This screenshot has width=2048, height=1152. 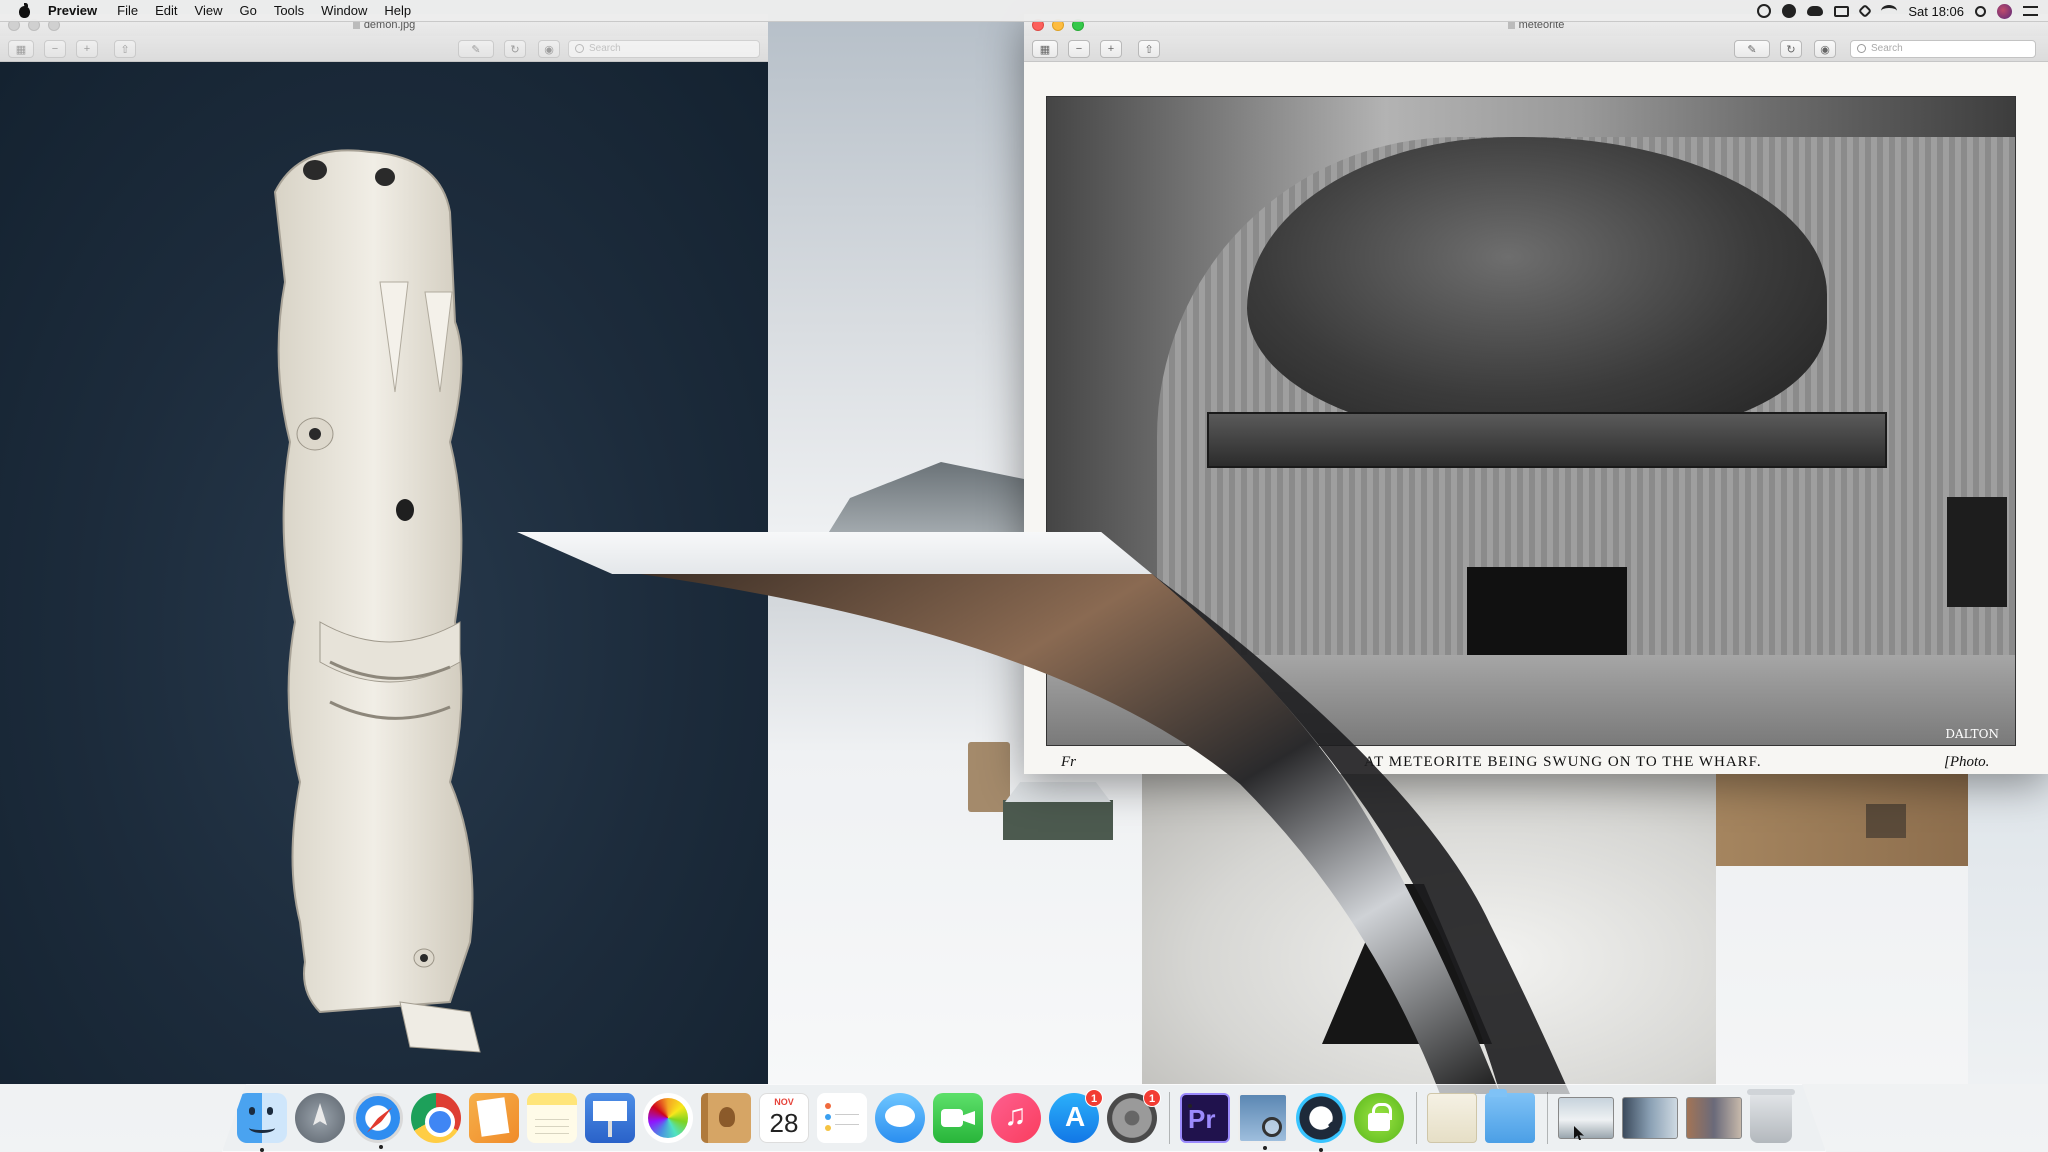 What do you see at coordinates (378, 1121) in the screenshot?
I see `safari-icon` at bounding box center [378, 1121].